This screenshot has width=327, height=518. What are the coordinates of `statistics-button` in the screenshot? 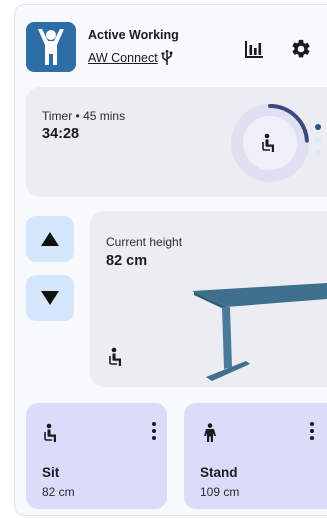 It's located at (254, 49).